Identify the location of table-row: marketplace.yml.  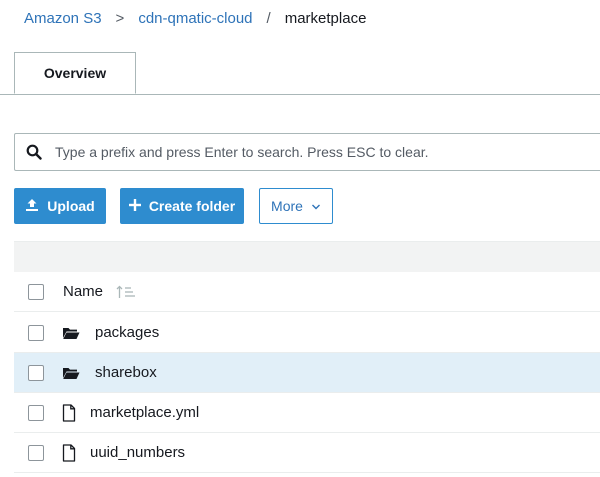
(307, 413).